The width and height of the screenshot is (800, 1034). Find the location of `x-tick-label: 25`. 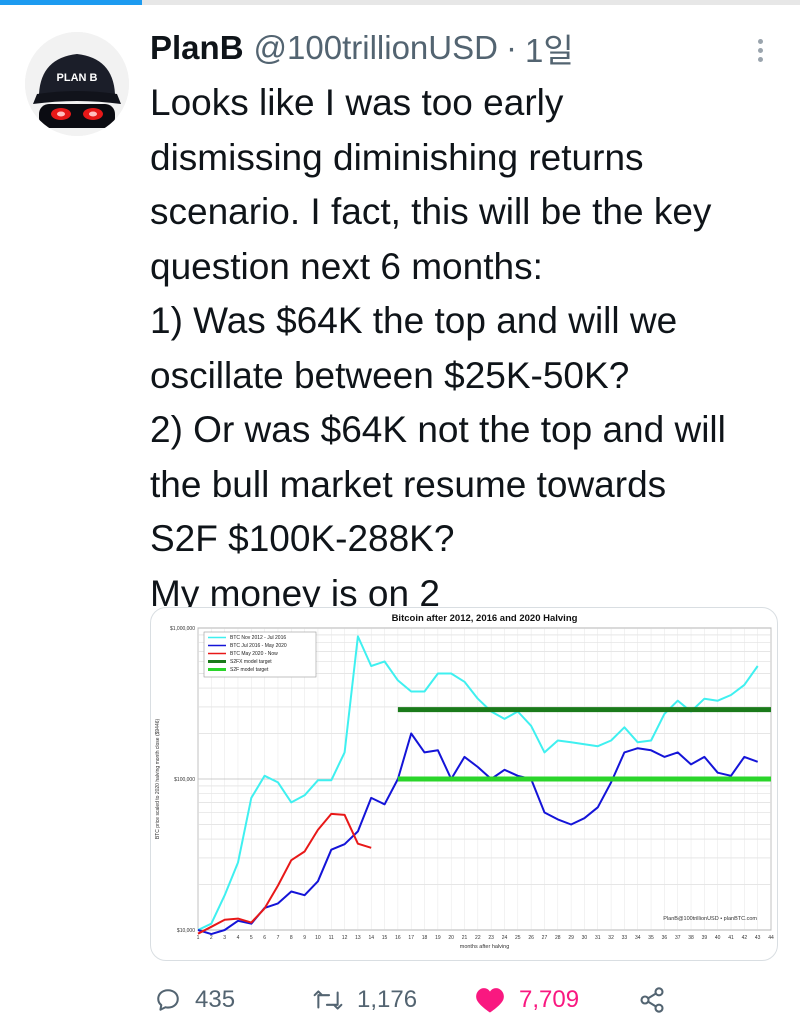

x-tick-label: 25 is located at coordinates (518, 938).